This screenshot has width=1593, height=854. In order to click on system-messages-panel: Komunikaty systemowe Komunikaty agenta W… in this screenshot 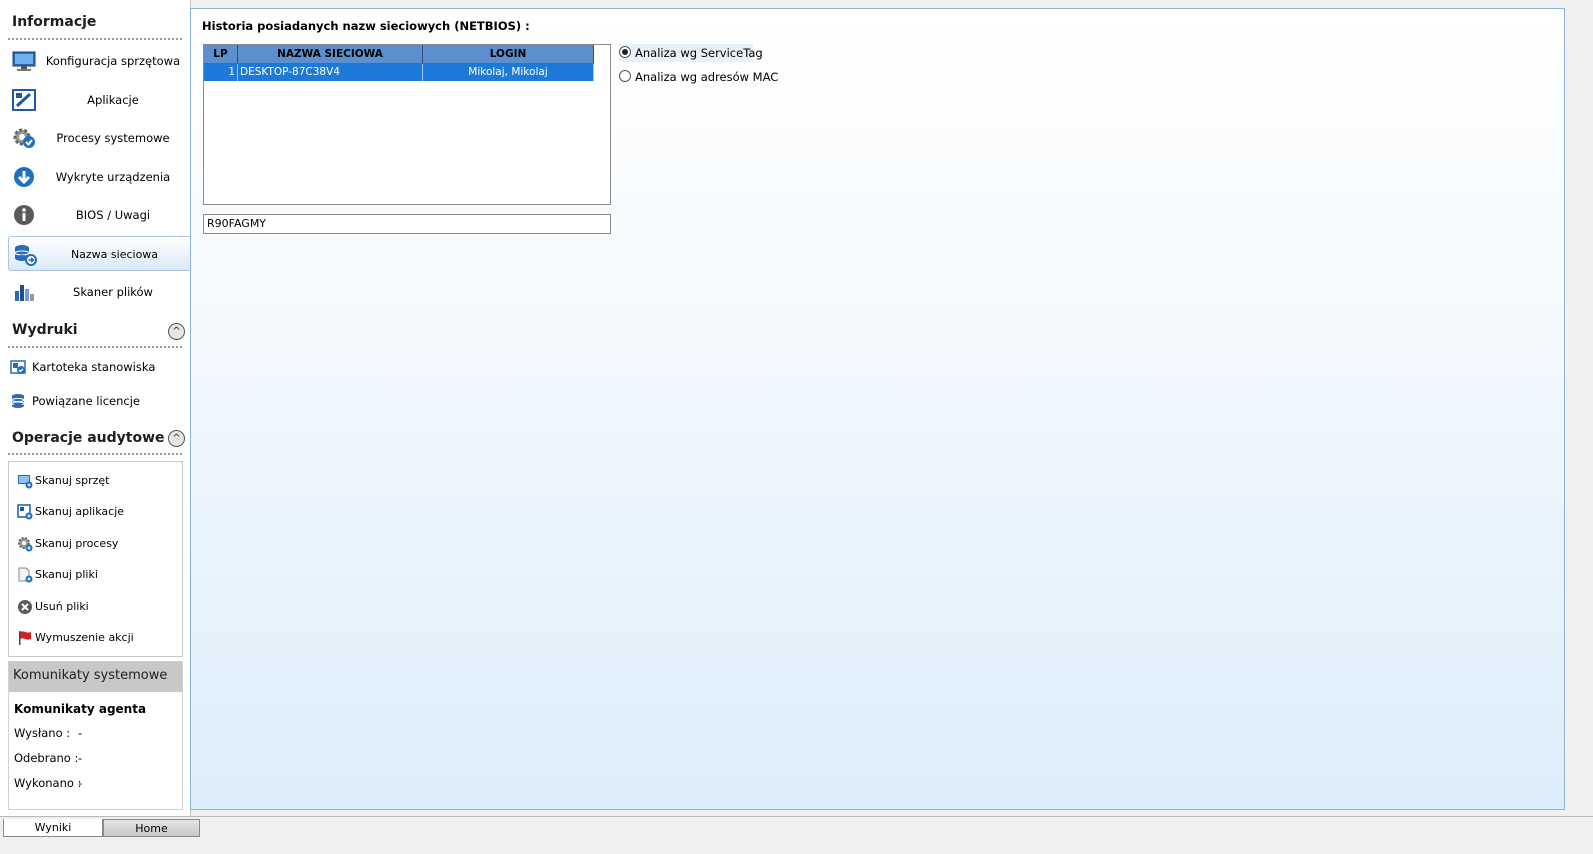, I will do `click(95, 735)`.